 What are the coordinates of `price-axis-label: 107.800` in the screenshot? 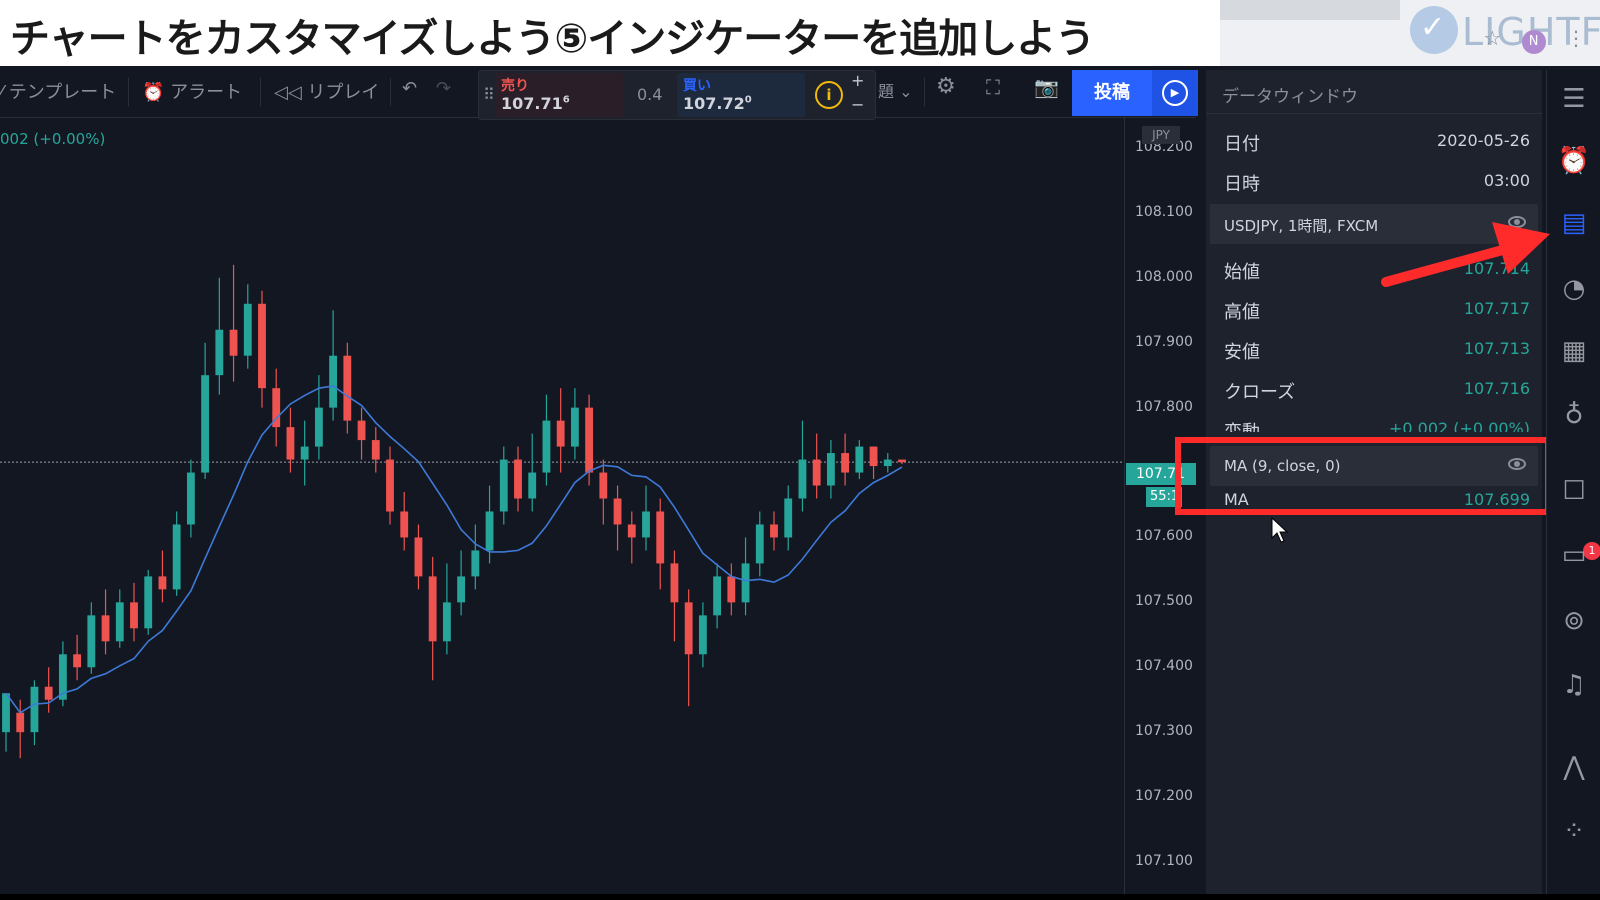 It's located at (1164, 406).